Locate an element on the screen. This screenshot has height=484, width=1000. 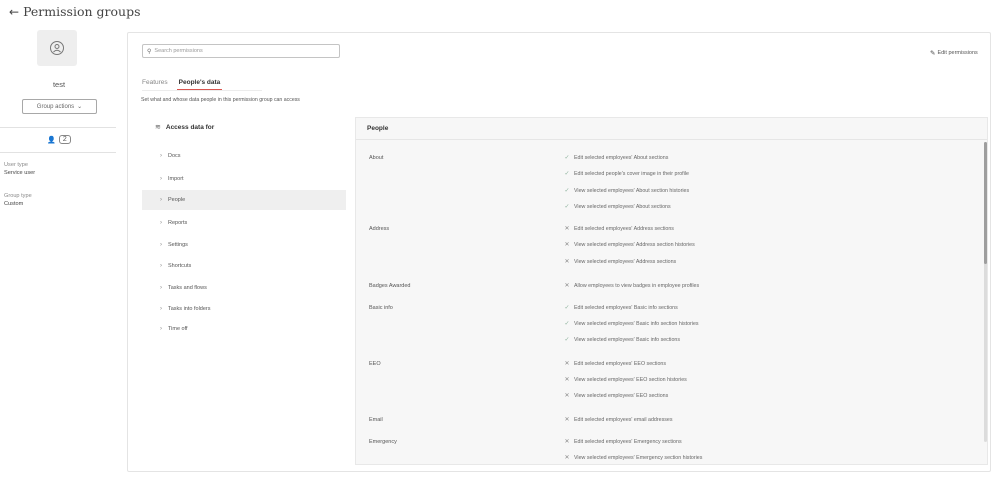
access-data-title: Access data for is located at coordinates (190, 127).